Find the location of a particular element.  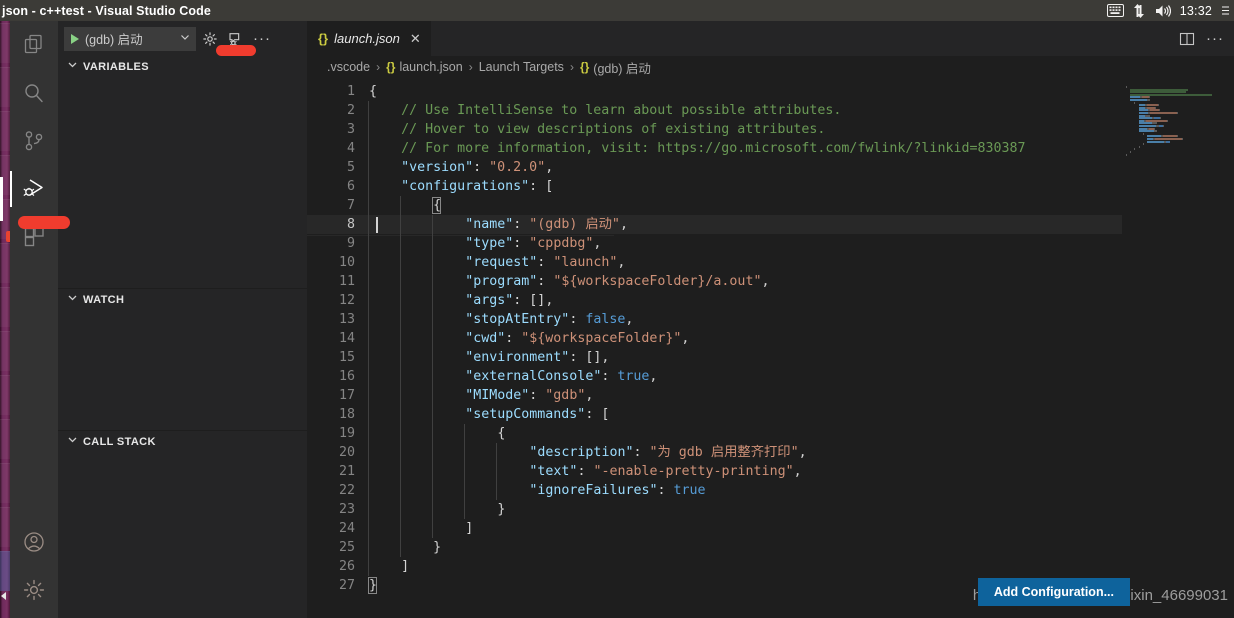

sidebar-item-search is located at coordinates (34, 93).